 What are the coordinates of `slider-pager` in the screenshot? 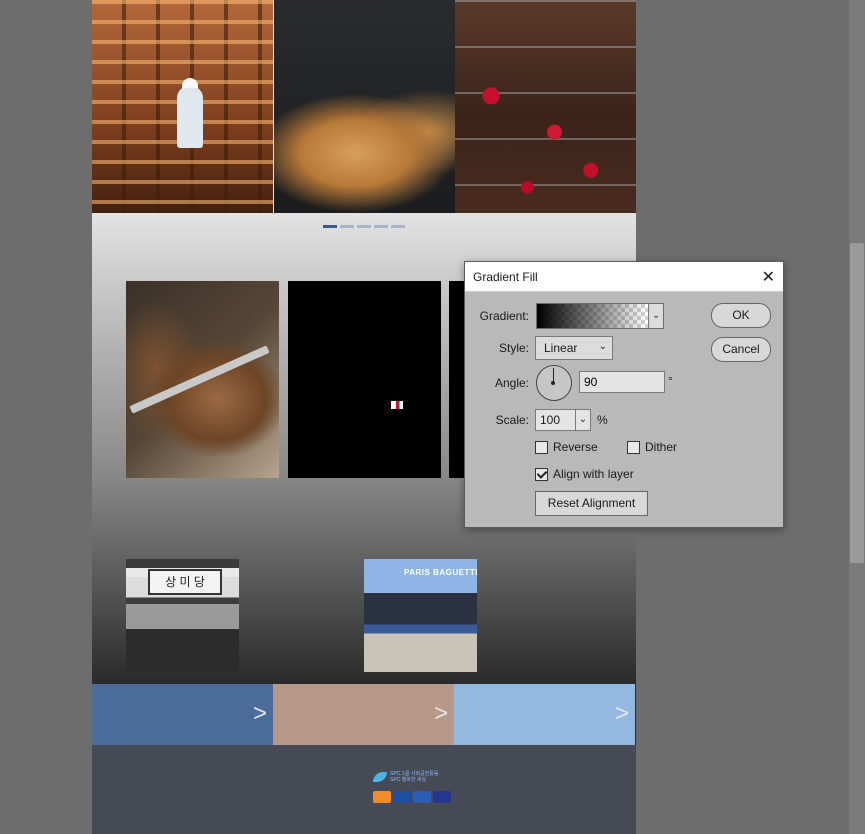 It's located at (364, 226).